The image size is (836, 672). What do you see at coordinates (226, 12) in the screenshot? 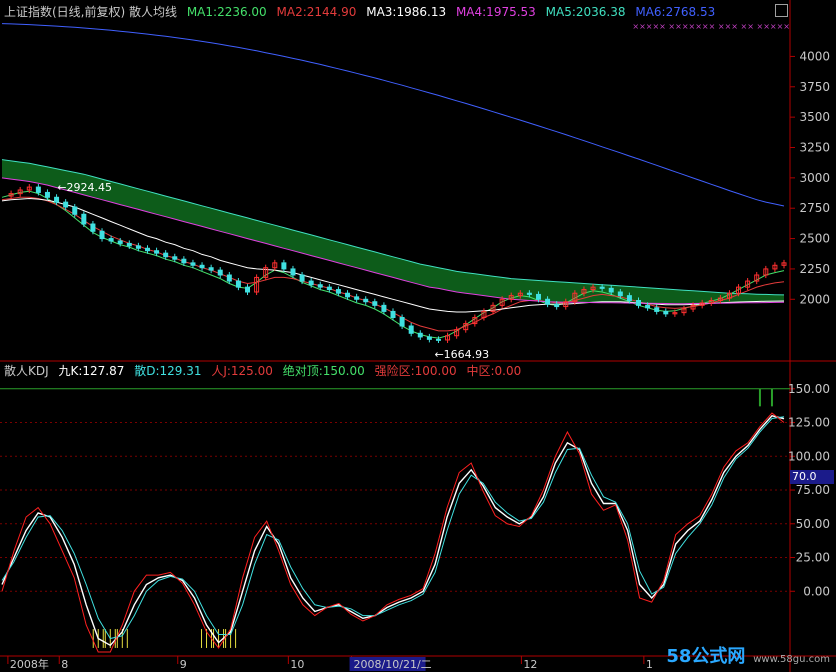
I see `ma1-label: MA1:2236.00` at bounding box center [226, 12].